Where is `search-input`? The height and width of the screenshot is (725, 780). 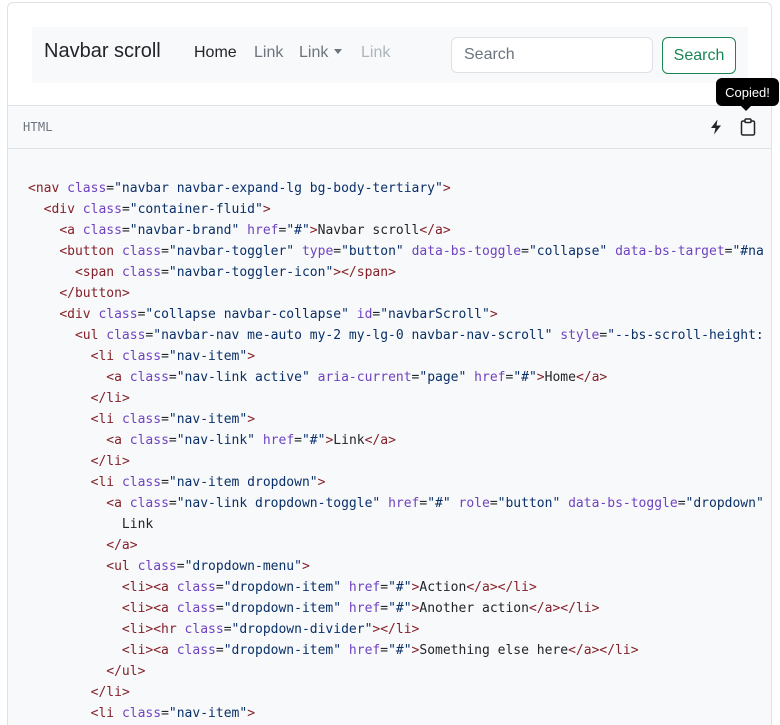 search-input is located at coordinates (552, 55).